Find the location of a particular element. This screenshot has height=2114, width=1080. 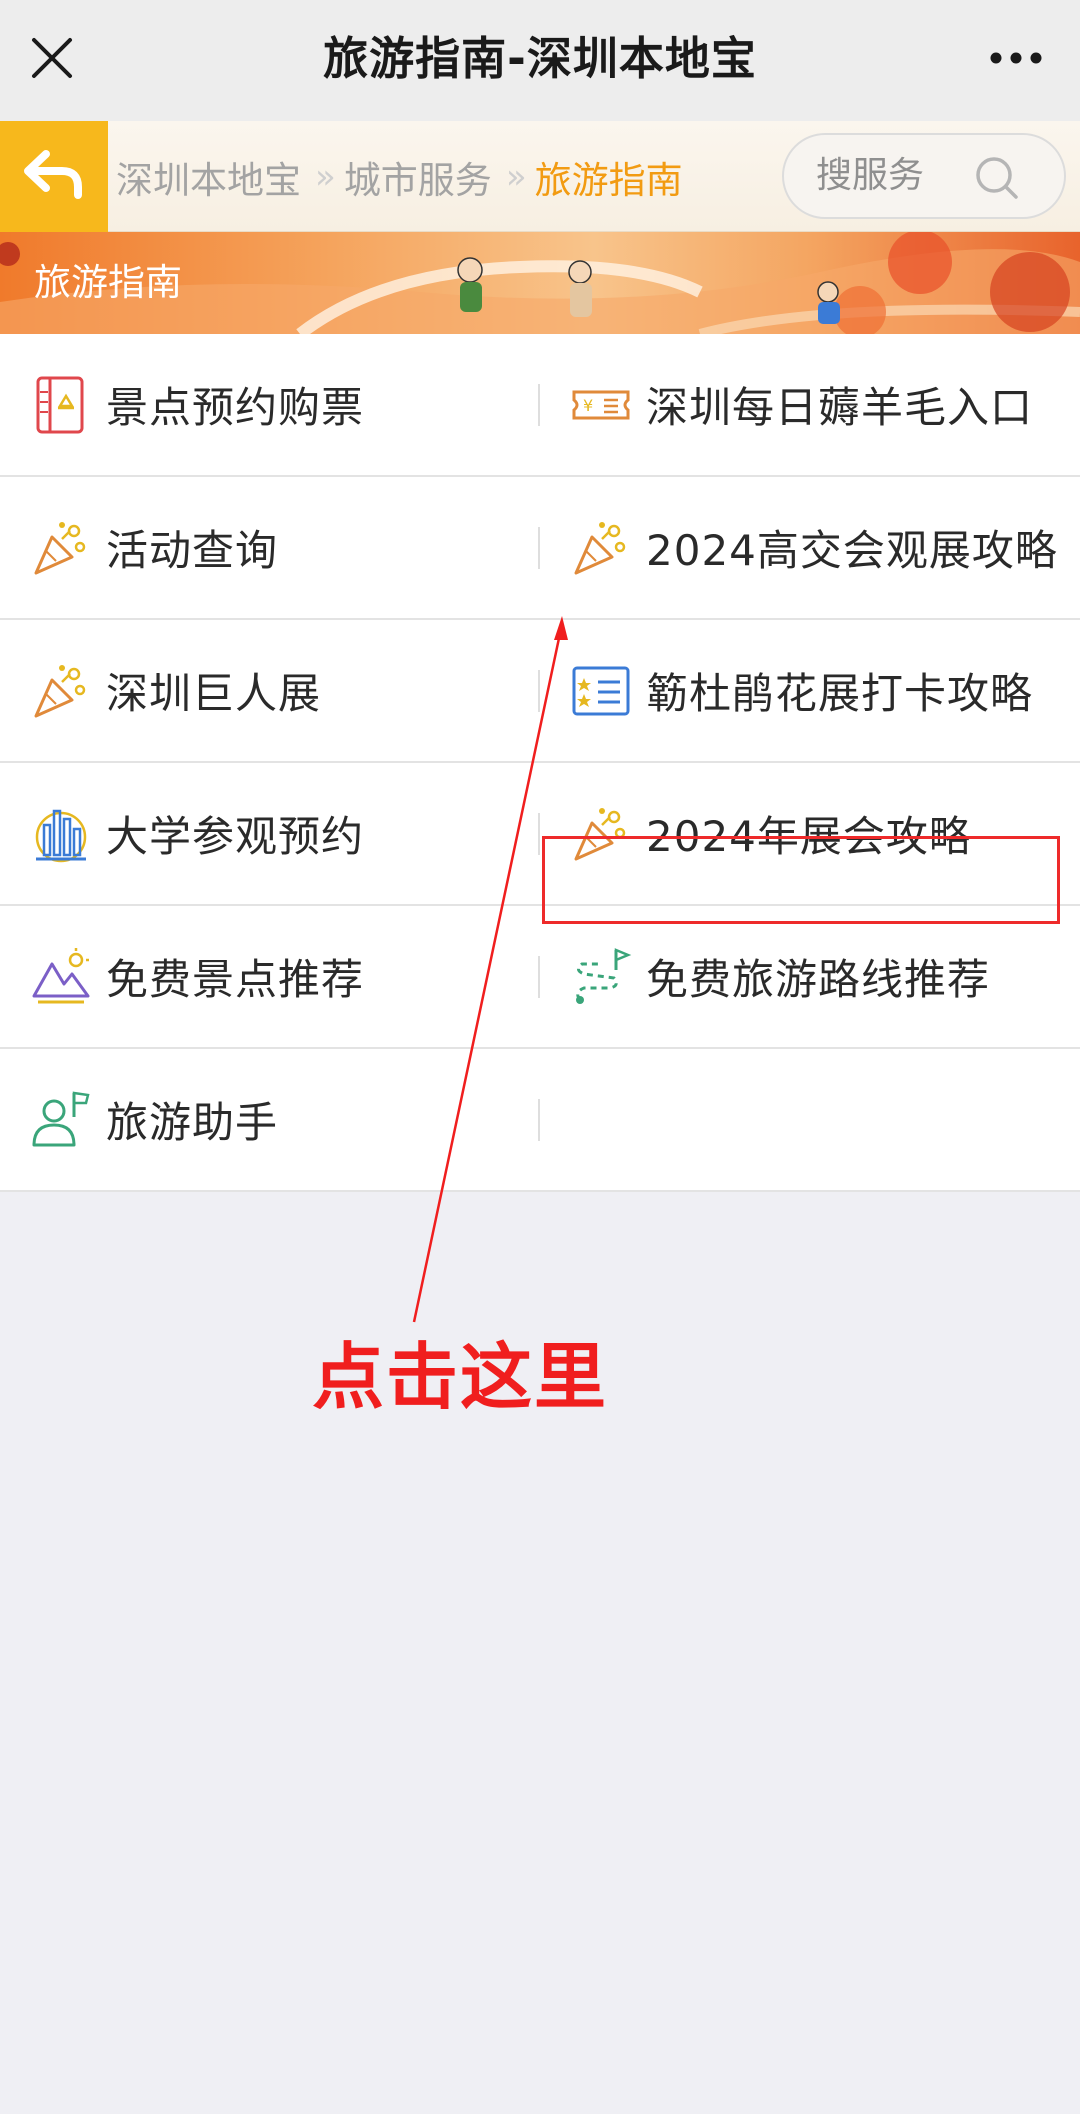

annotation-arrow is located at coordinates (490, 969).